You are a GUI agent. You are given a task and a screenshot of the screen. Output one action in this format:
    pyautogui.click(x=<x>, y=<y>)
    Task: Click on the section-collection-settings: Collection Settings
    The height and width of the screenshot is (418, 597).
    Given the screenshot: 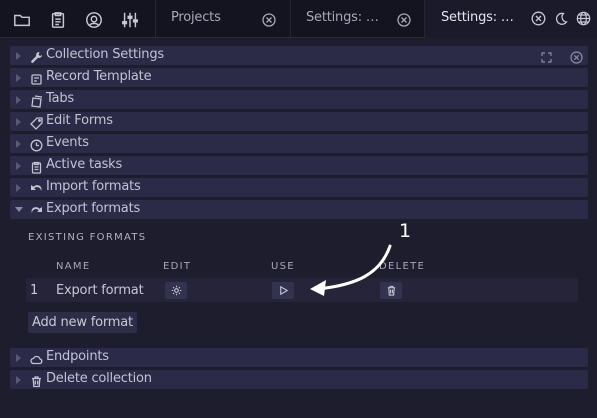 What is the action you would take?
    pyautogui.click(x=299, y=55)
    